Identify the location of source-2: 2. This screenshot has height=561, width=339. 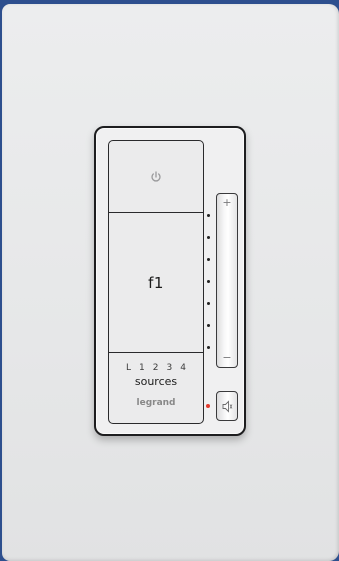
(155, 368).